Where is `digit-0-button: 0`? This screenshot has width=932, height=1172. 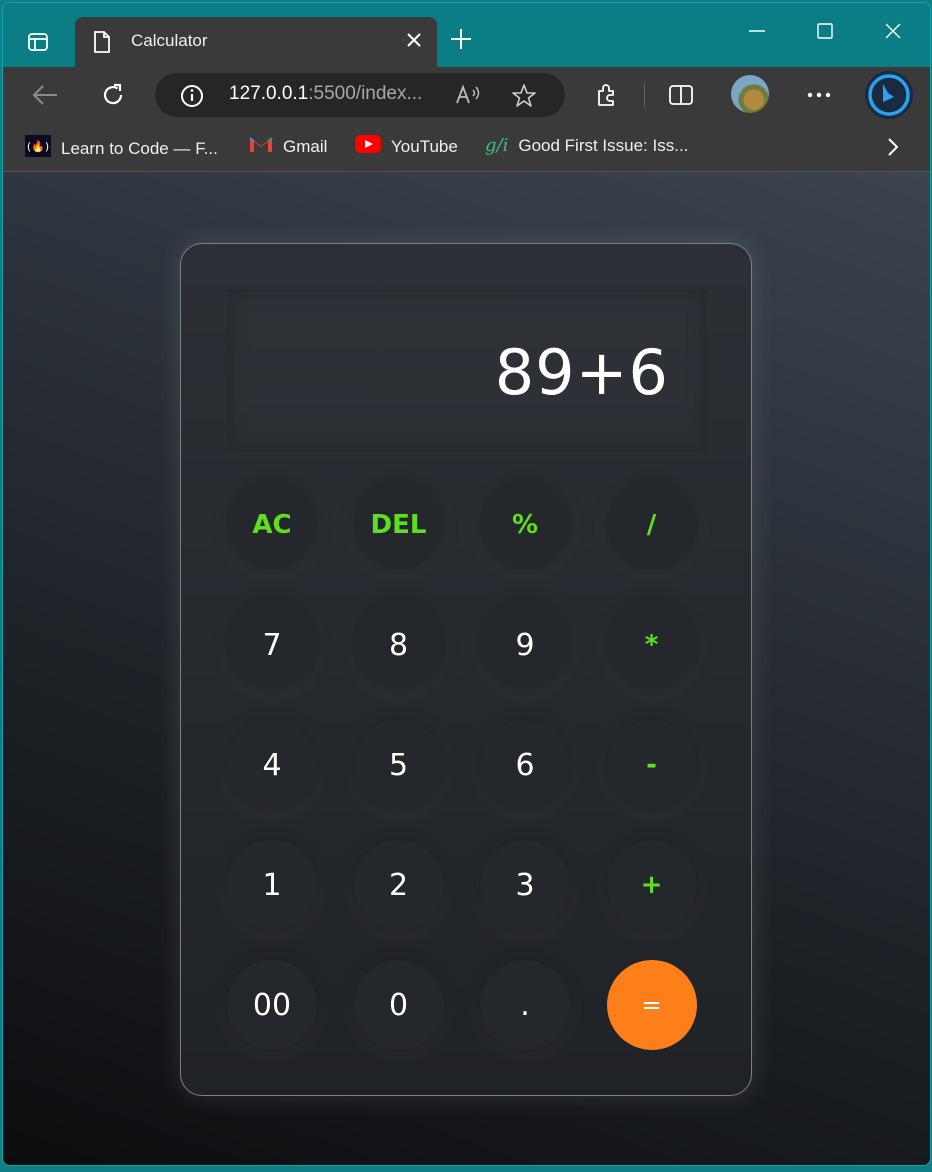 digit-0-button: 0 is located at coordinates (398, 1005).